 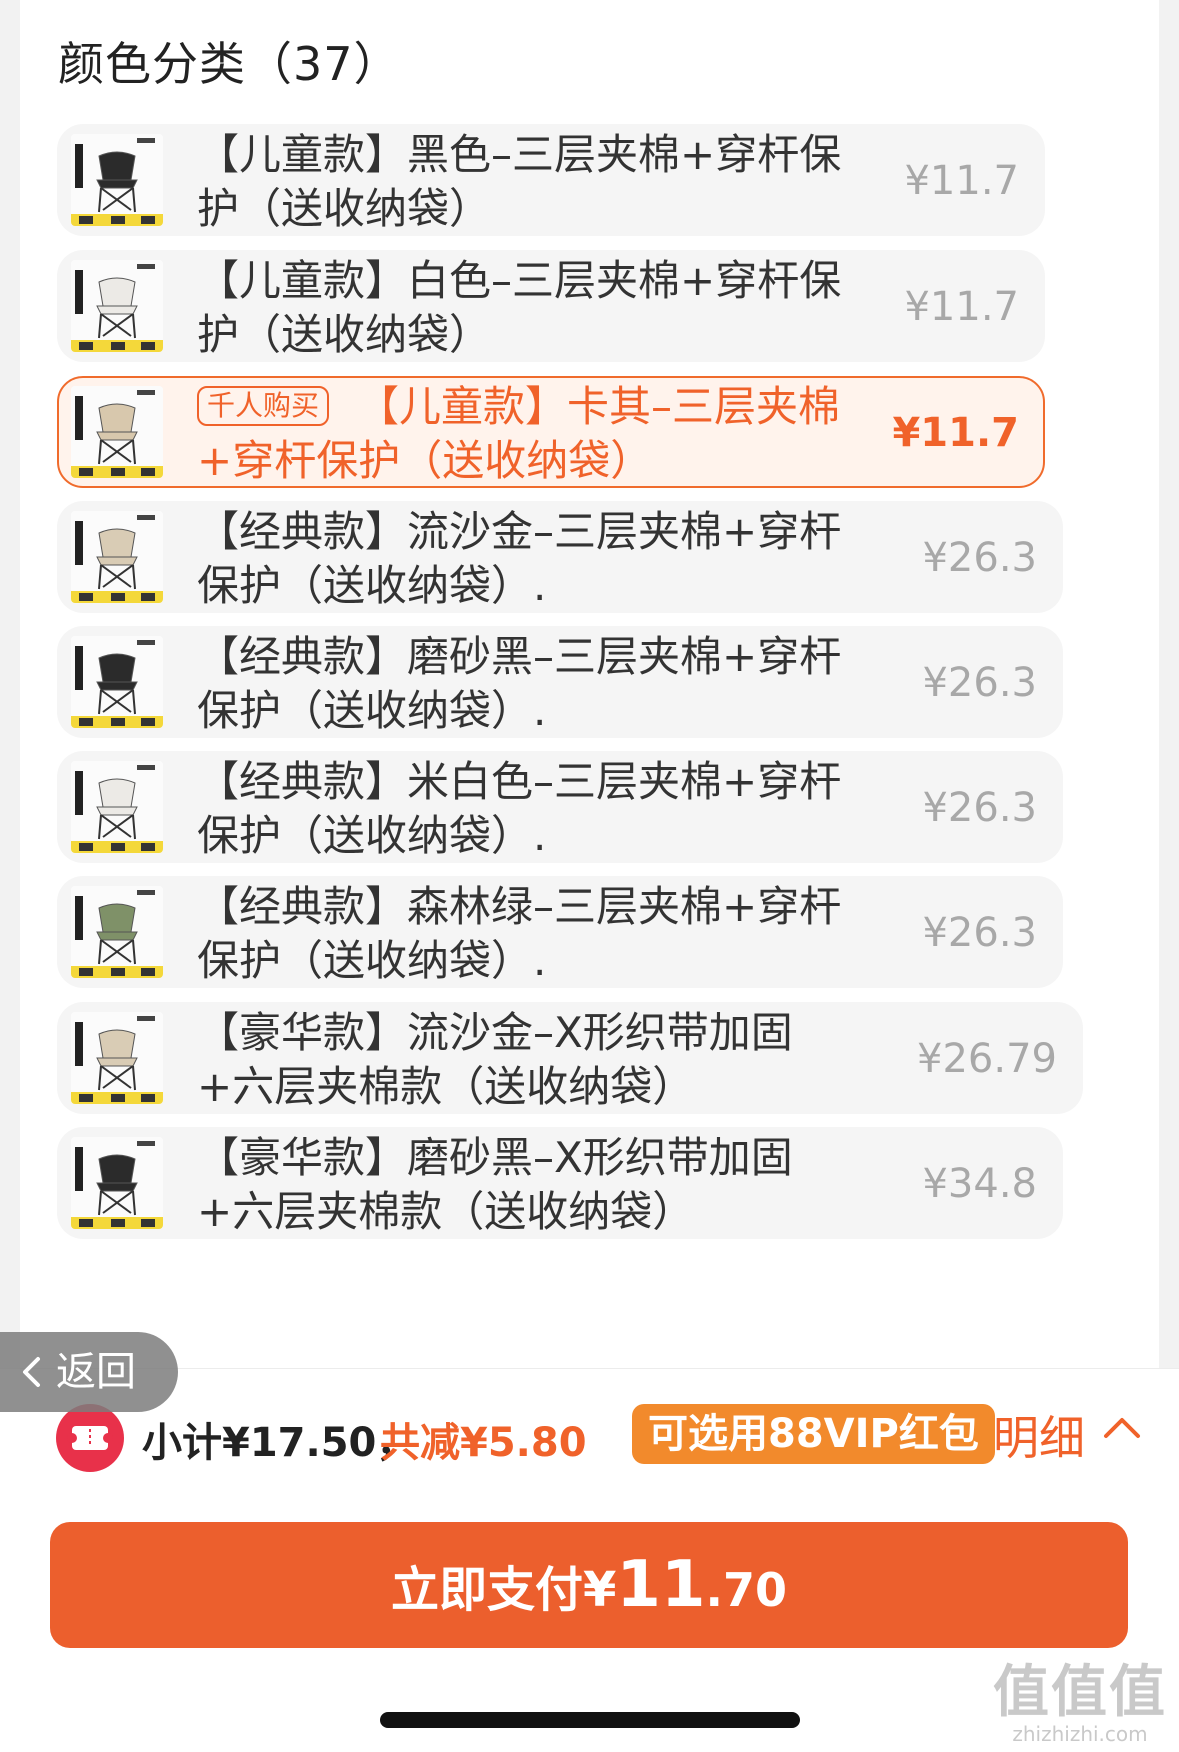 What do you see at coordinates (661, 1585) in the screenshot?
I see `pay-amount-int: 11` at bounding box center [661, 1585].